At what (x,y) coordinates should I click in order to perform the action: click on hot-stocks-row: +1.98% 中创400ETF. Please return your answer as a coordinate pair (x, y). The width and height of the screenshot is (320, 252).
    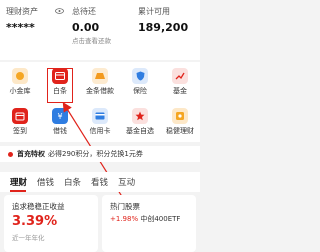
    Looking at the image, I should click on (145, 219).